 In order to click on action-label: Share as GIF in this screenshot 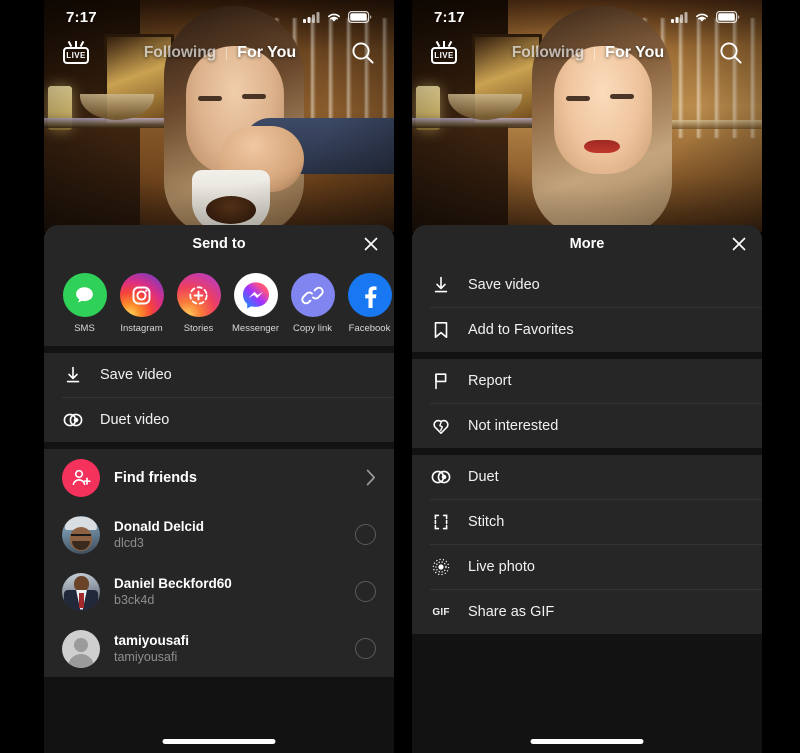, I will do `click(511, 612)`.